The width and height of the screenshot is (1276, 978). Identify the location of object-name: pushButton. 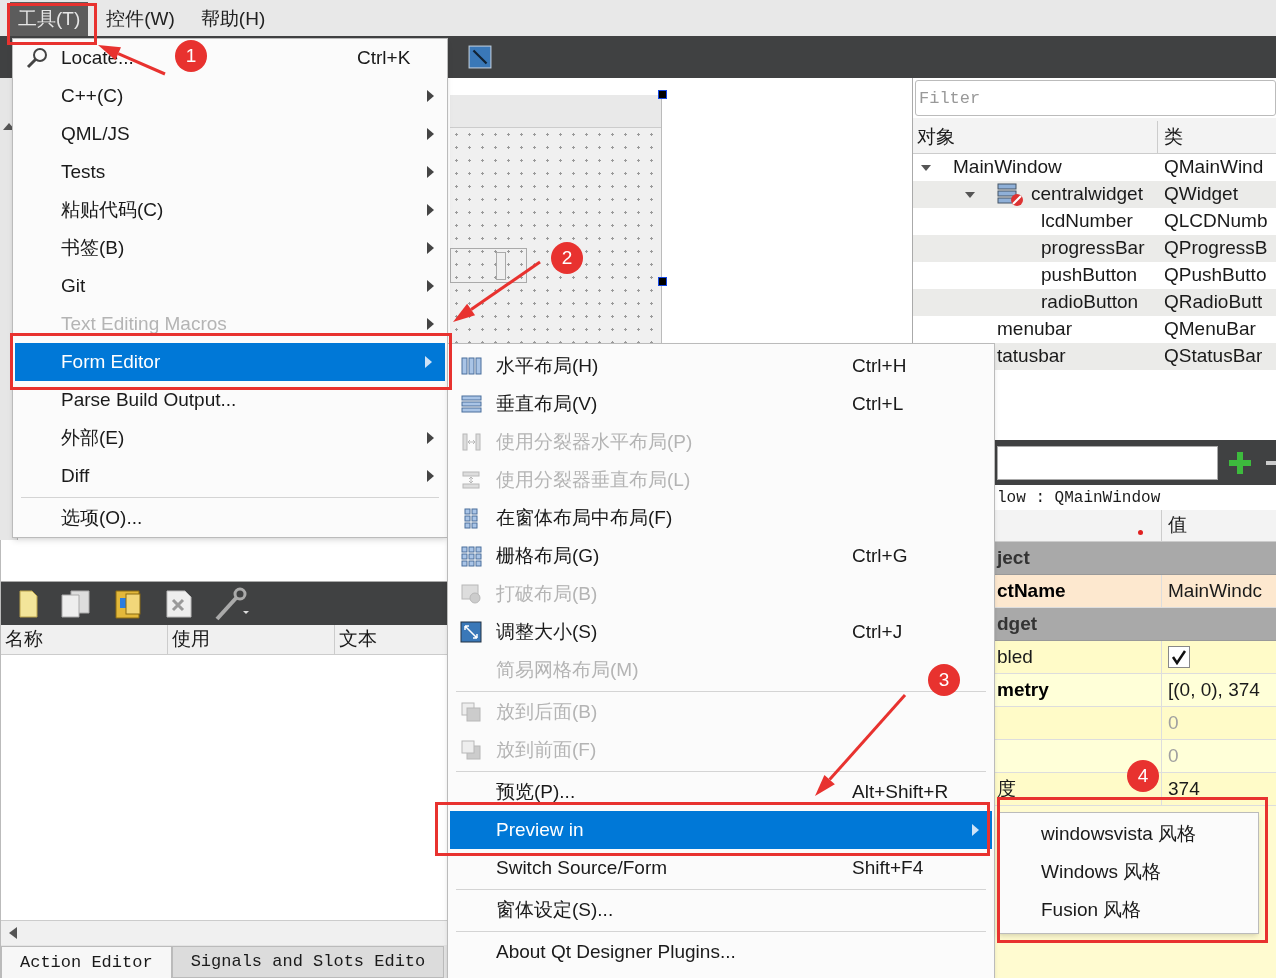
(1089, 275).